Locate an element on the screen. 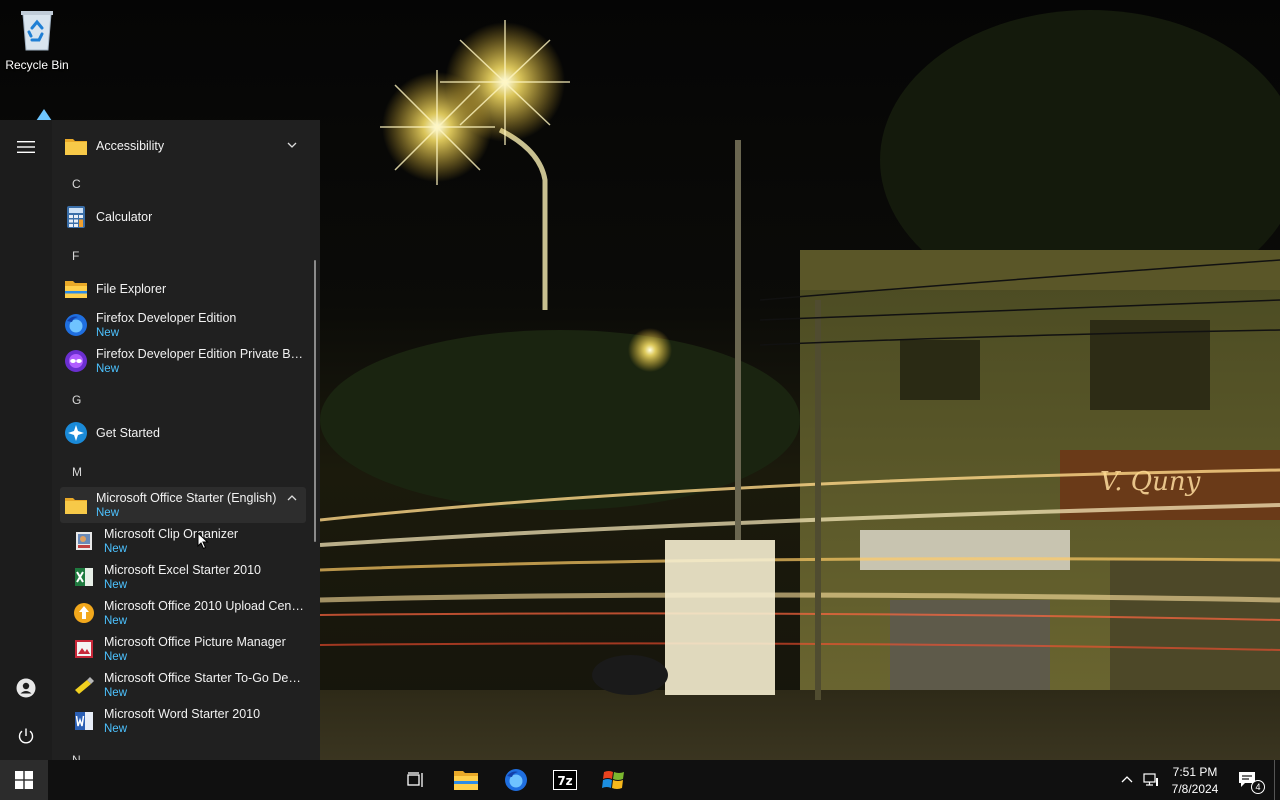  office-icon is located at coordinates (613, 780).